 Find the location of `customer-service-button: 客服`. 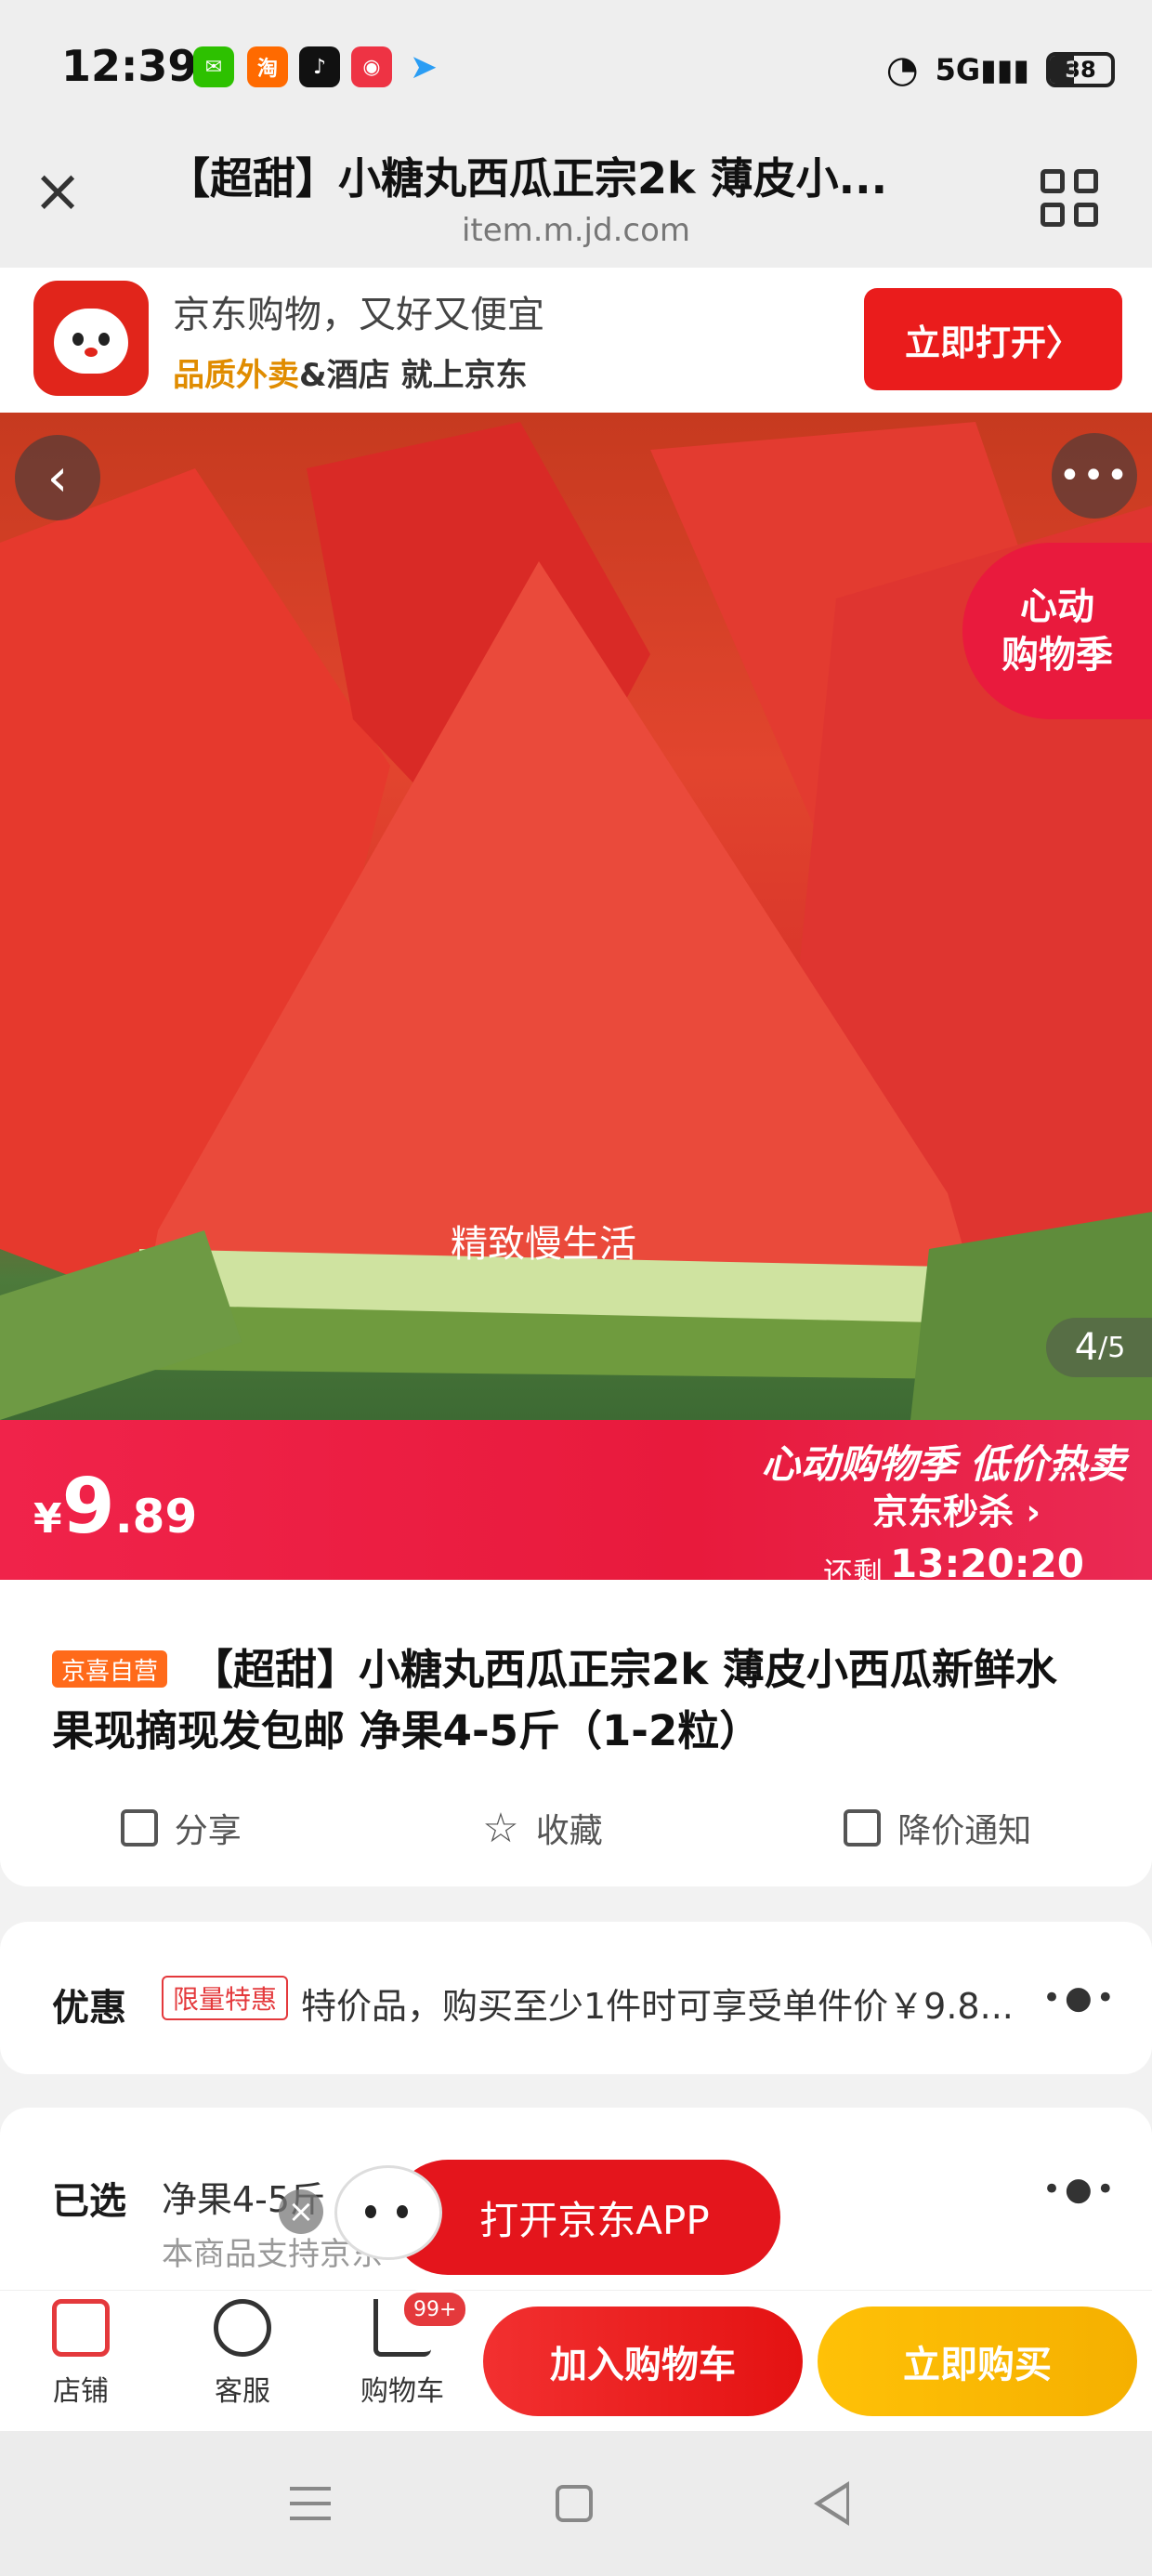

customer-service-button: 客服 is located at coordinates (242, 2354).